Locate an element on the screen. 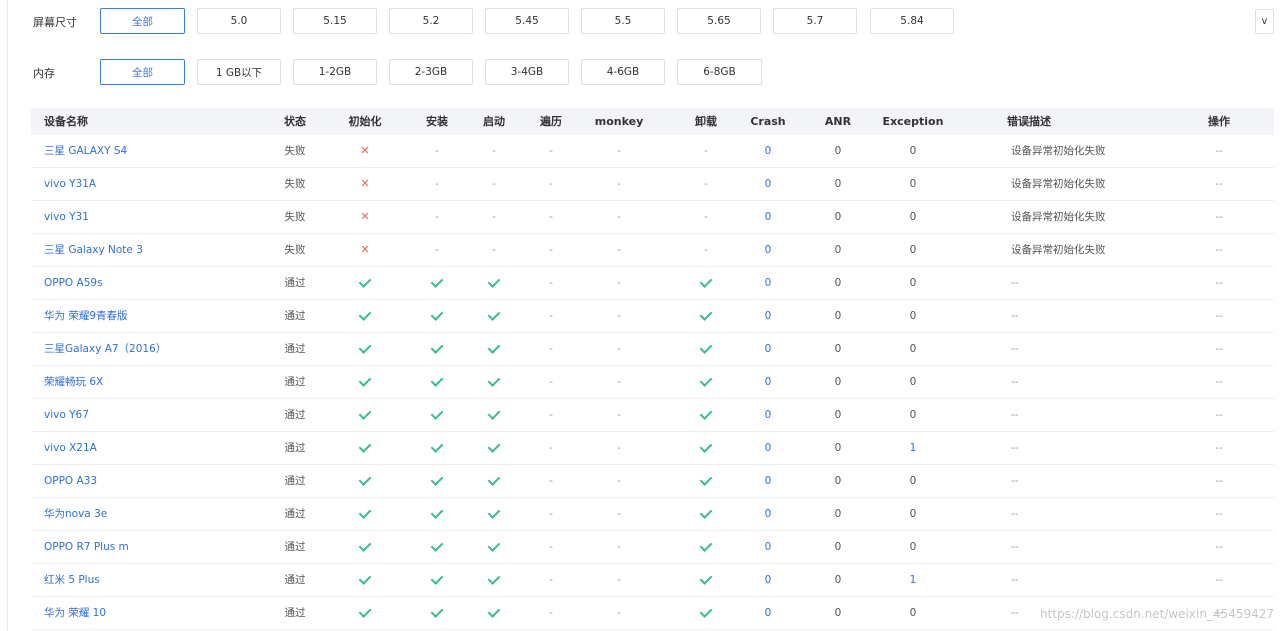 The width and height of the screenshot is (1280, 631). header-monkey: monkey is located at coordinates (619, 121).